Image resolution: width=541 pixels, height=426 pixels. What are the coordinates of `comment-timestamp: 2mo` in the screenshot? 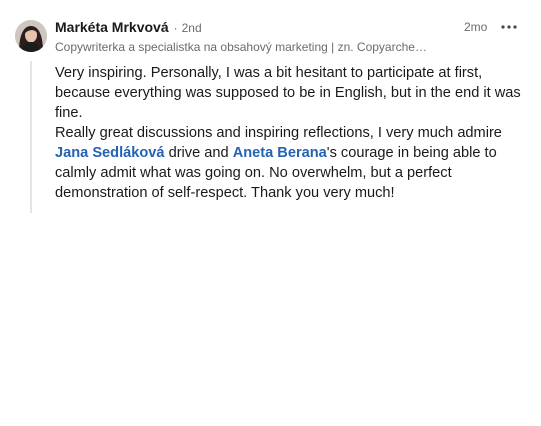 It's located at (476, 27).